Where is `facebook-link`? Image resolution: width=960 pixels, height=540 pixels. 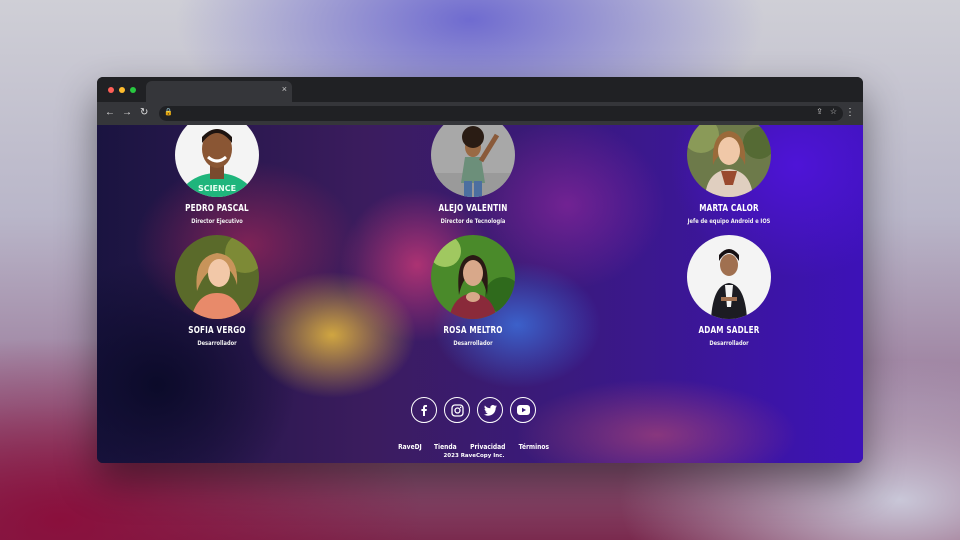
facebook-link is located at coordinates (424, 410).